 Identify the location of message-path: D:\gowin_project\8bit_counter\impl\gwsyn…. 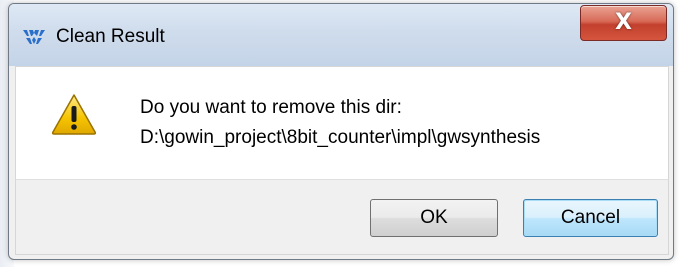
(340, 137).